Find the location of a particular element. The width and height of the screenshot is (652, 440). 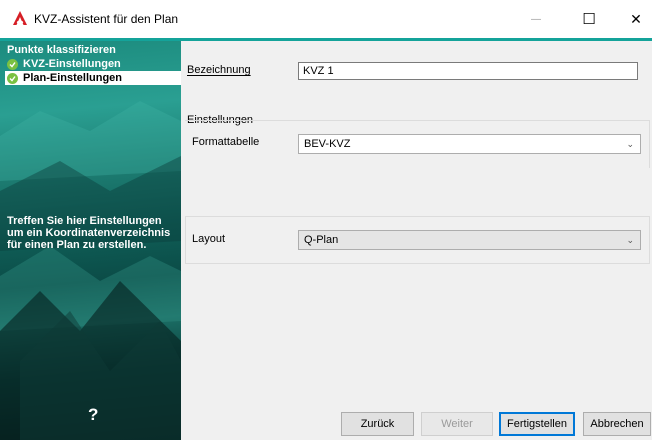

formattabelle-select: BEV-KVZ ⌄ is located at coordinates (469, 144).